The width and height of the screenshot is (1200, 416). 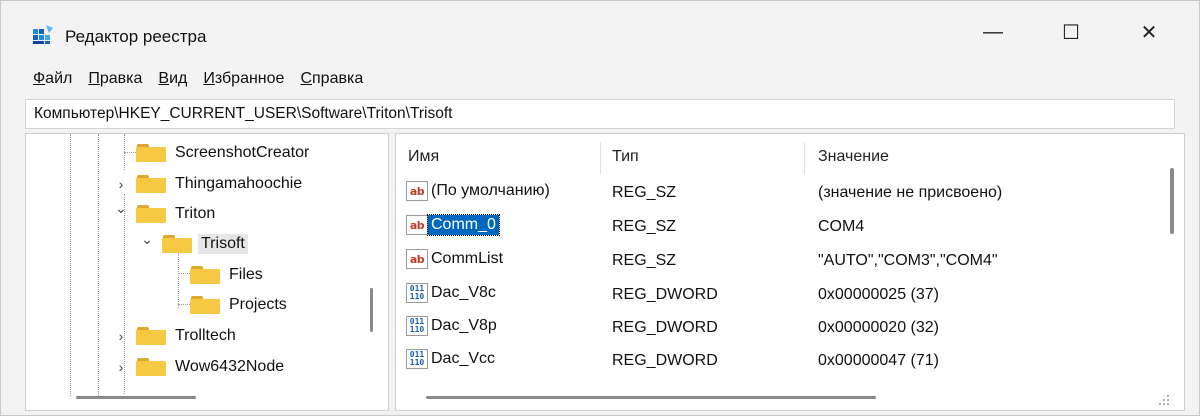 What do you see at coordinates (258, 304) in the screenshot?
I see `tree-item-label: Projects` at bounding box center [258, 304].